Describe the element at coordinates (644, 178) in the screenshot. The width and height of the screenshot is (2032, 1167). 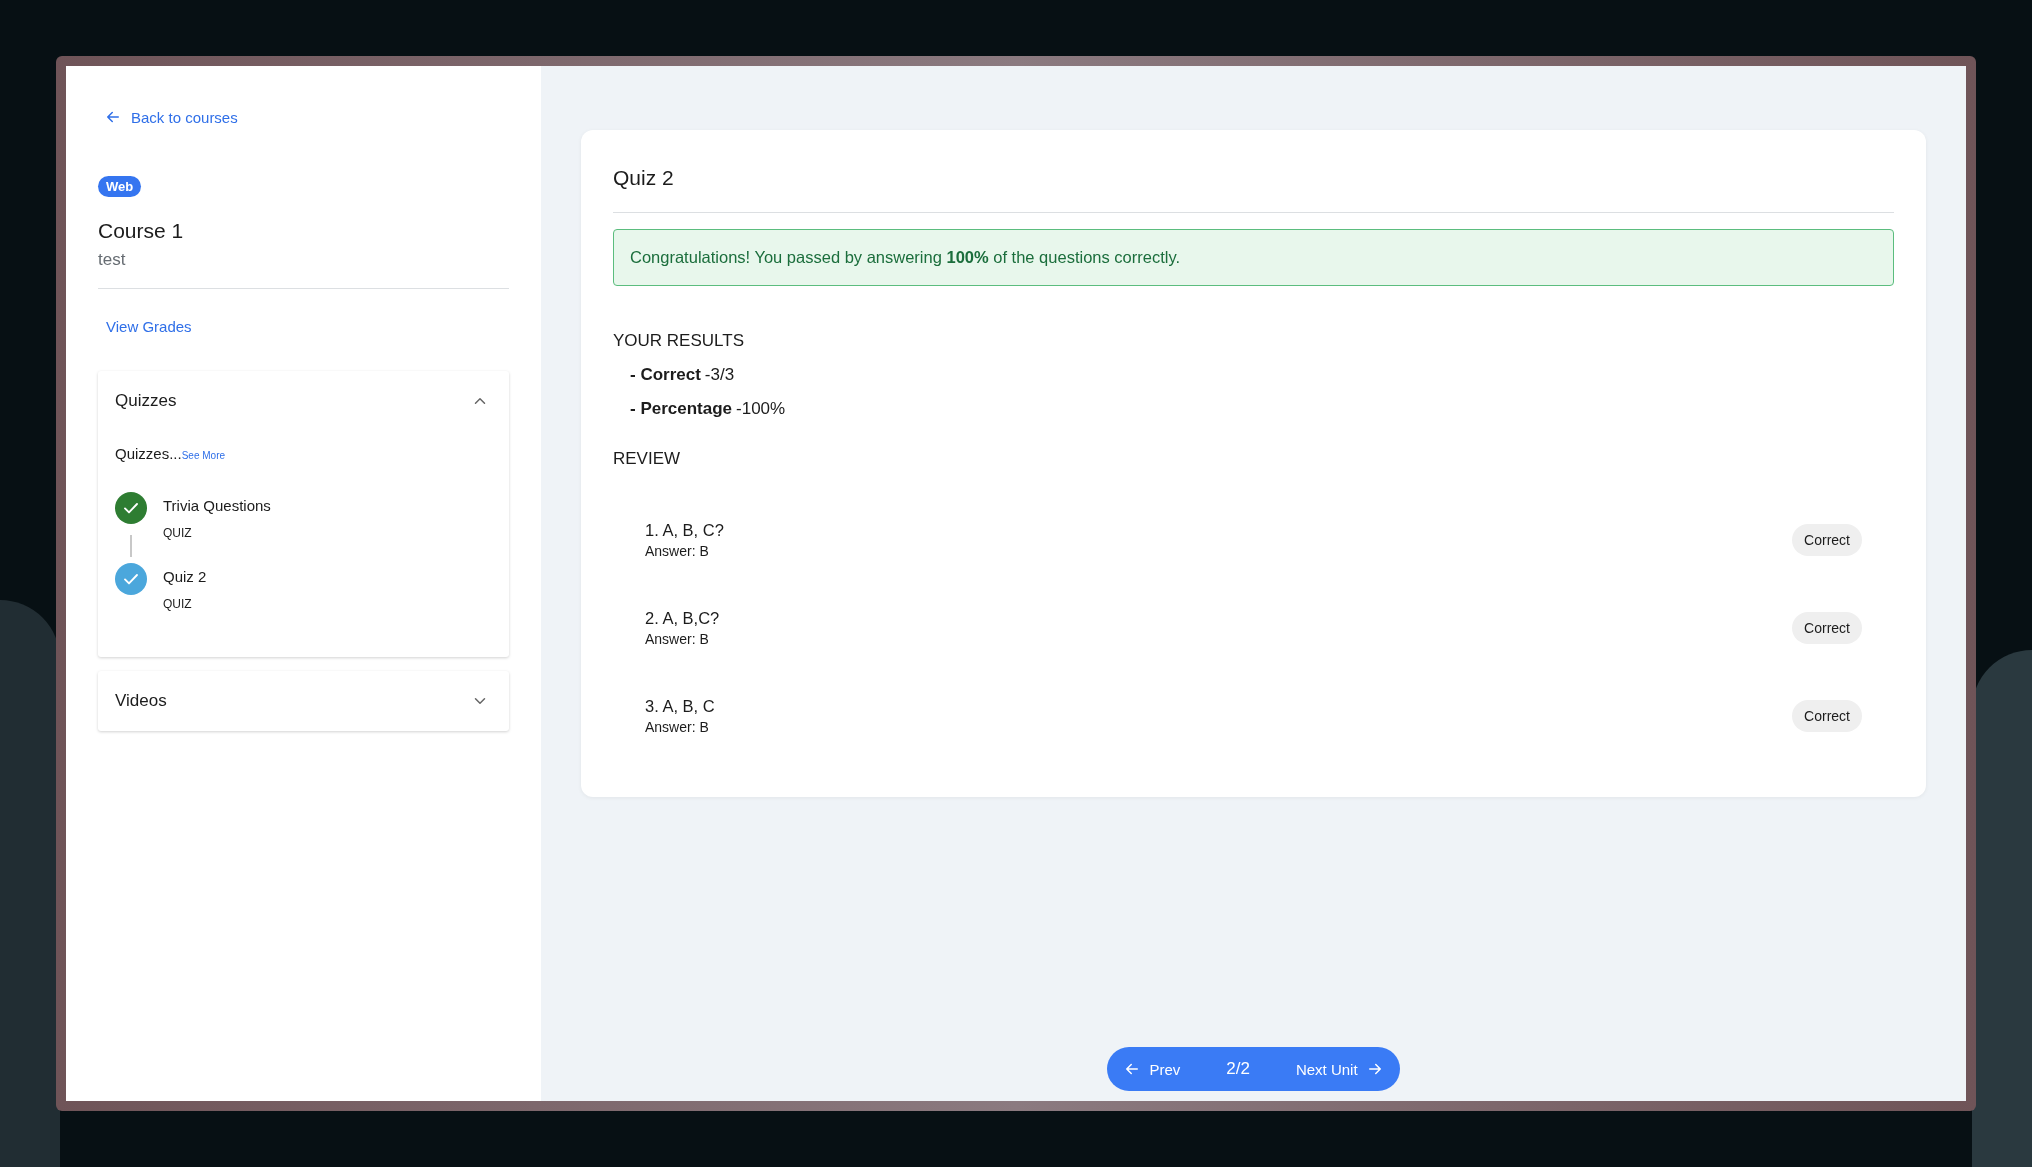
I see `quiz-title: Quiz 2` at that location.